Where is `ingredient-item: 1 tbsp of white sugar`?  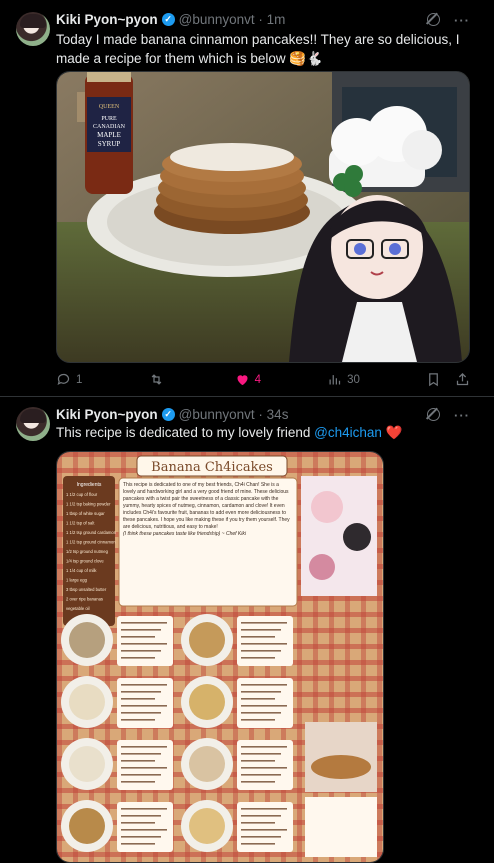 ingredient-item: 1 tbsp of white sugar is located at coordinates (85, 513).